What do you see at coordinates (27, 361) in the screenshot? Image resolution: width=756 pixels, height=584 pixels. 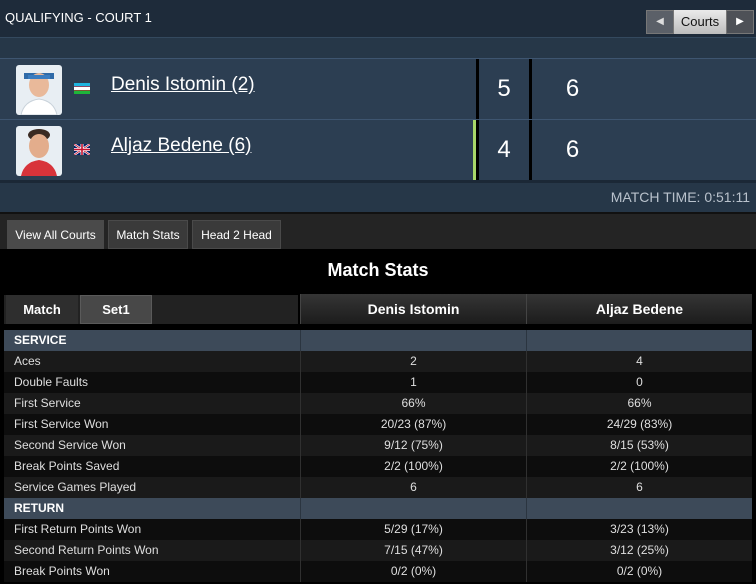 I see `stat-label: Aces` at bounding box center [27, 361].